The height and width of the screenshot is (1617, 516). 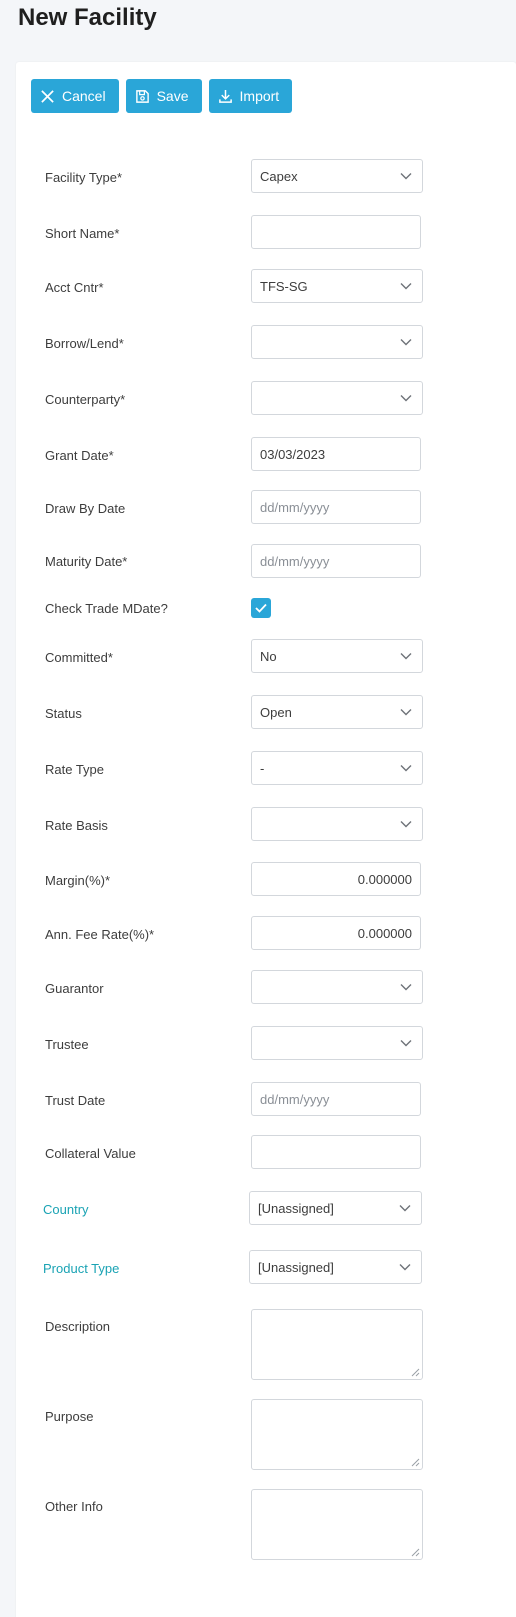 I want to click on country-select: [Unassigned], so click(x=335, y=1208).